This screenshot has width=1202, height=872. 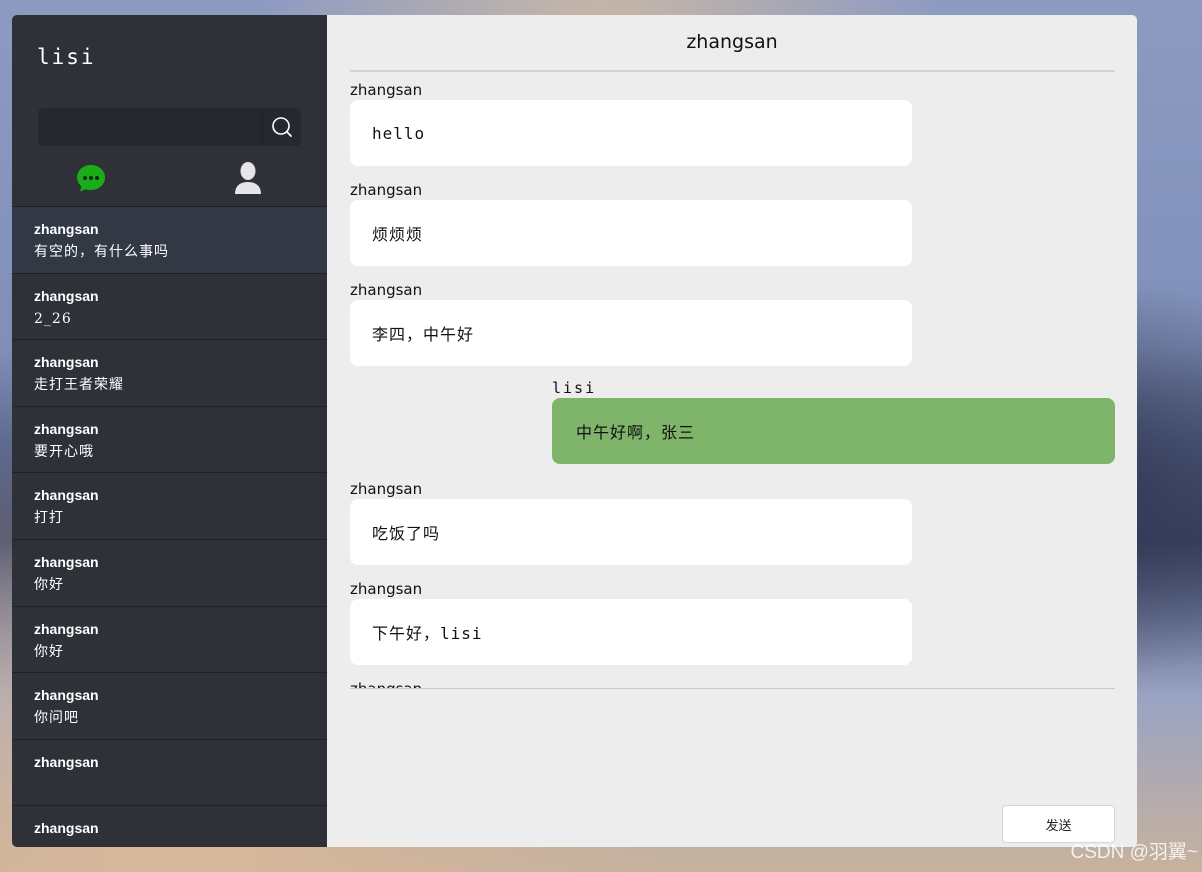 I want to click on session-last-message: 走打王者荣耀, so click(x=79, y=385).